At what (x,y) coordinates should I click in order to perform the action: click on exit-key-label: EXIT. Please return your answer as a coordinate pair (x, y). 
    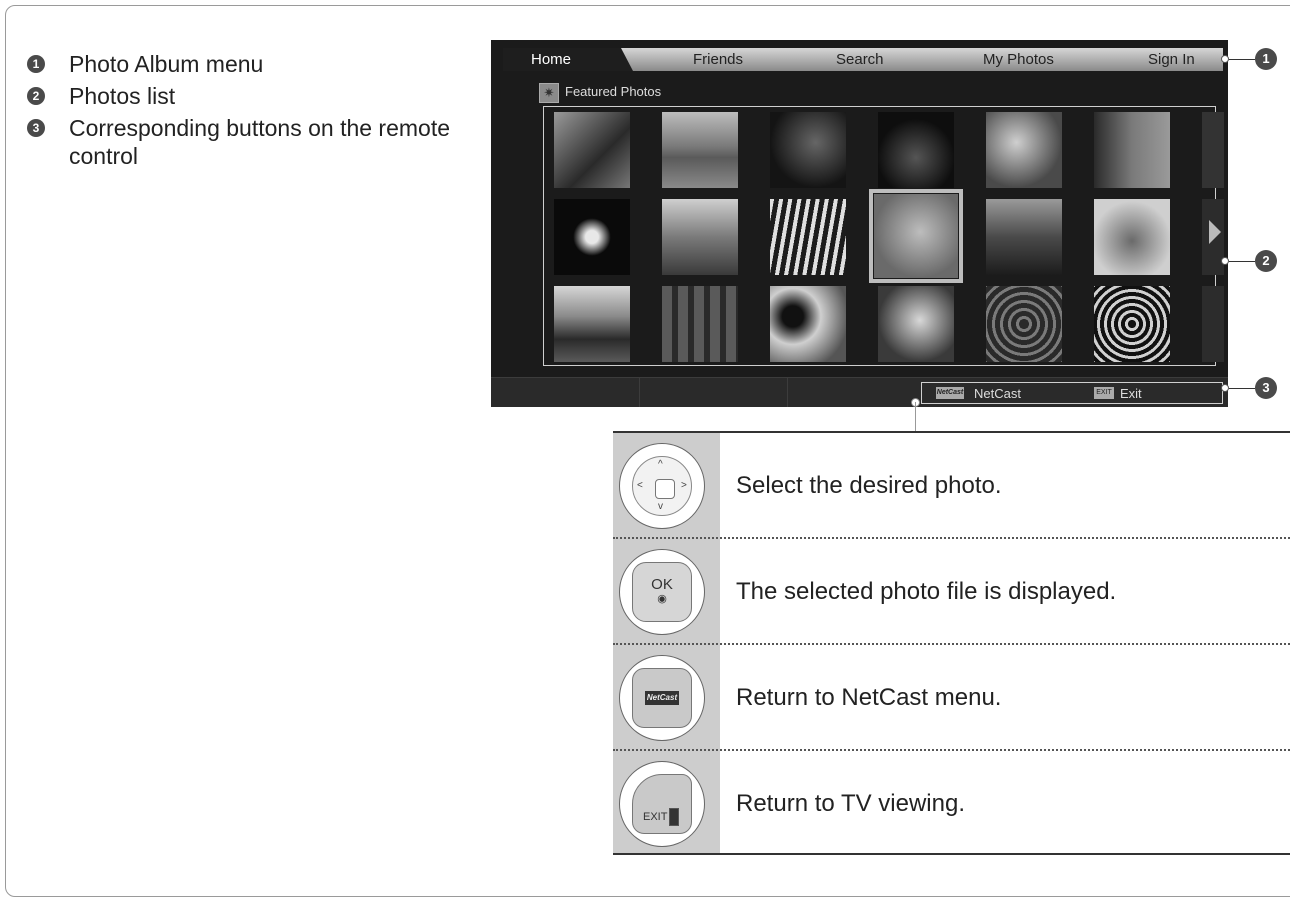
    Looking at the image, I should click on (655, 817).